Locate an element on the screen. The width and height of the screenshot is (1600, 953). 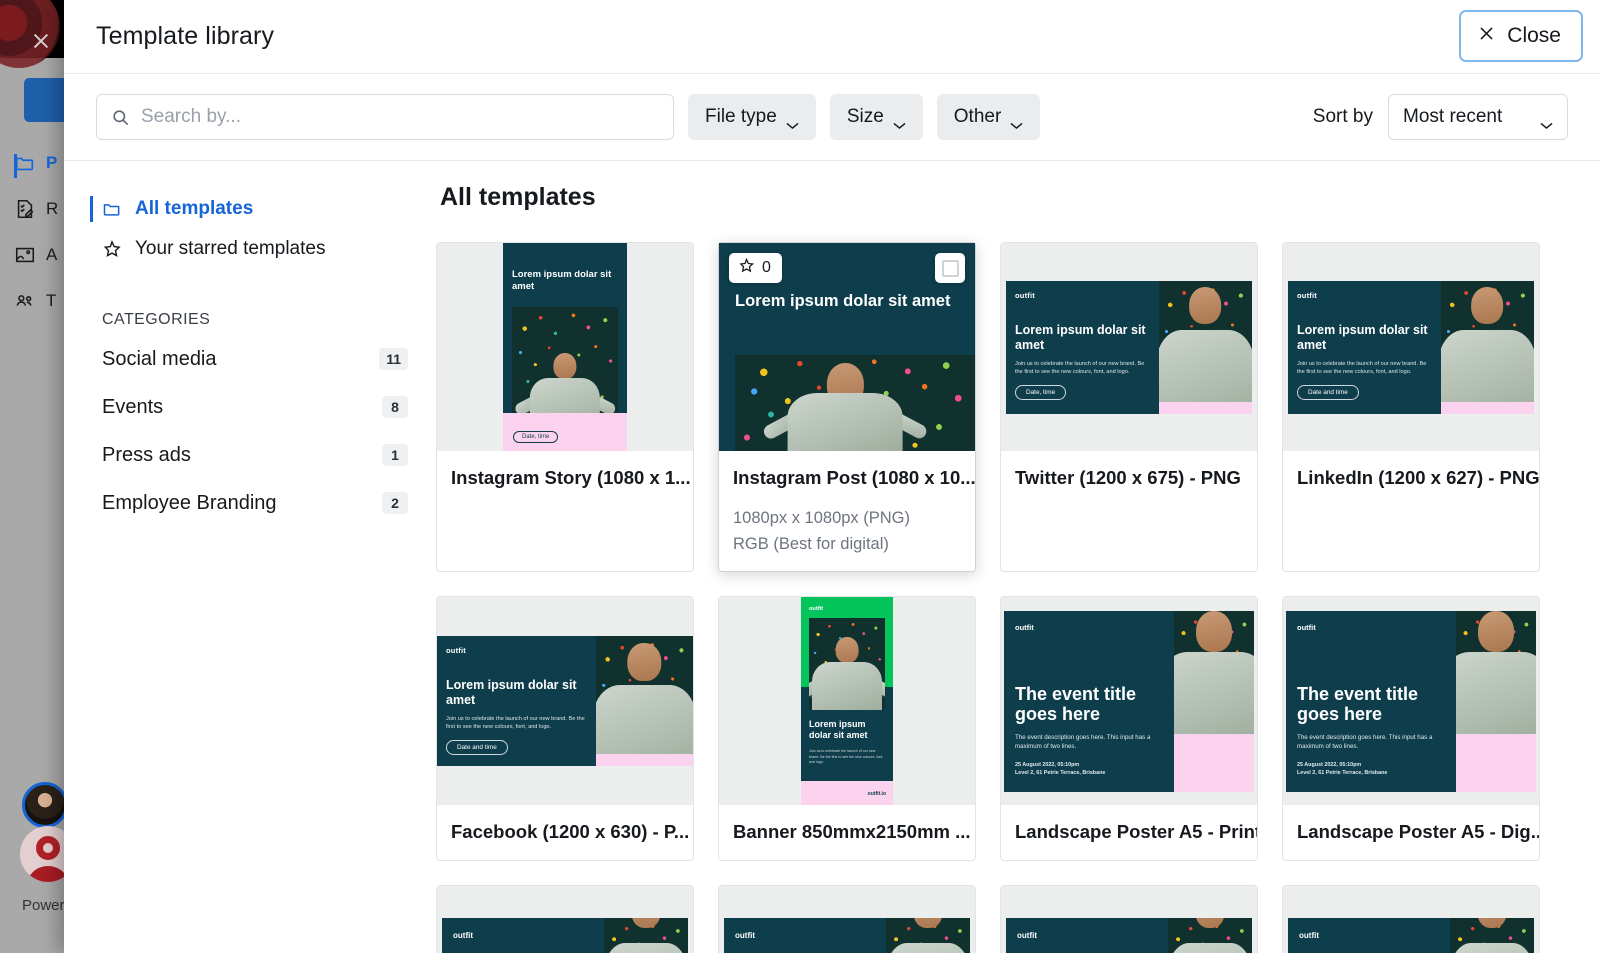
sidebar-item-label: Your starred templates is located at coordinates (230, 248).